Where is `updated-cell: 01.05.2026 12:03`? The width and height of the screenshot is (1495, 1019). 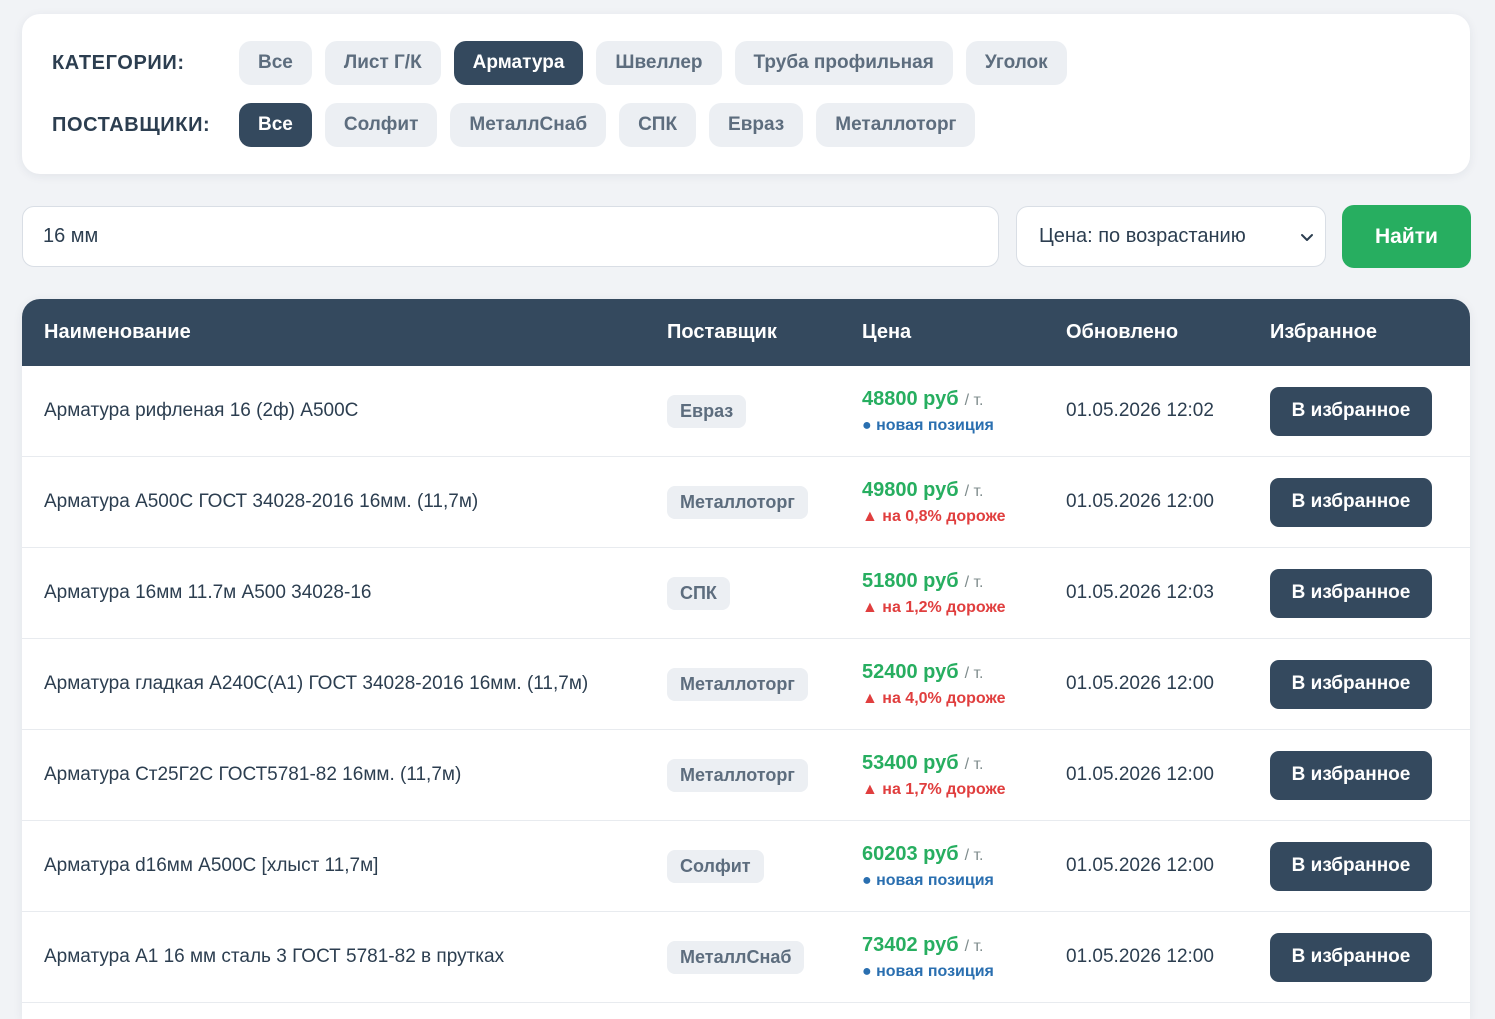 updated-cell: 01.05.2026 12:03 is located at coordinates (1140, 593).